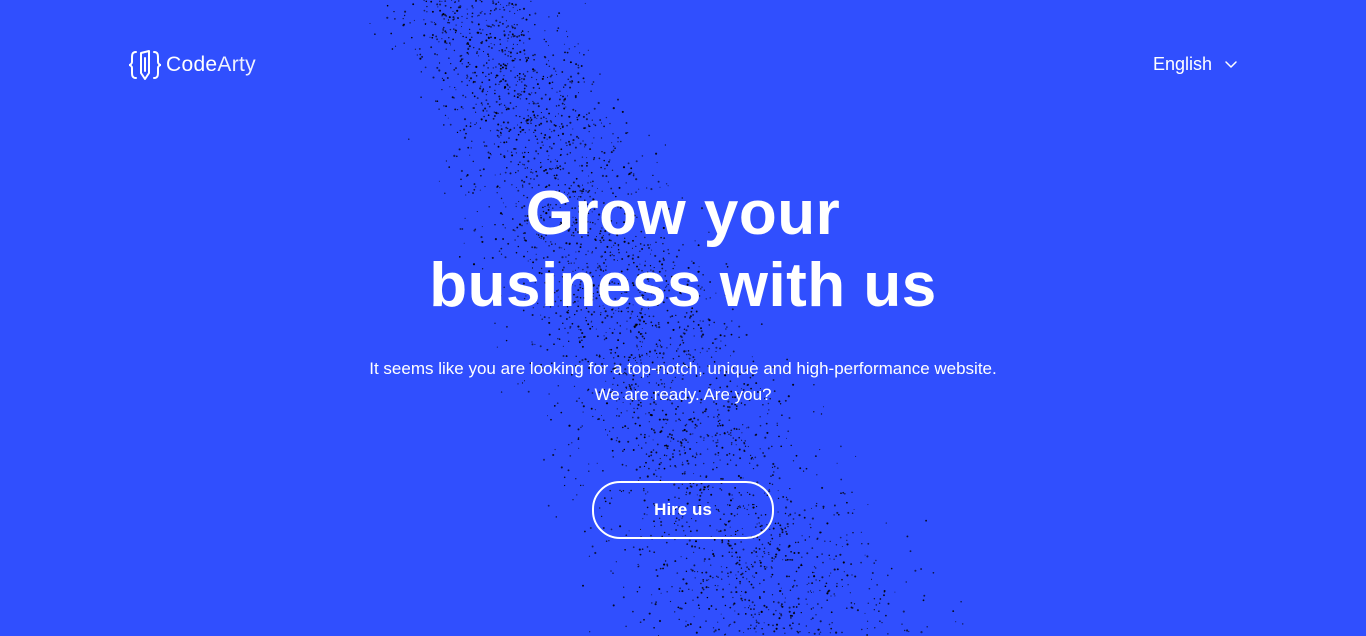  I want to click on language-selector: English, so click(1195, 64).